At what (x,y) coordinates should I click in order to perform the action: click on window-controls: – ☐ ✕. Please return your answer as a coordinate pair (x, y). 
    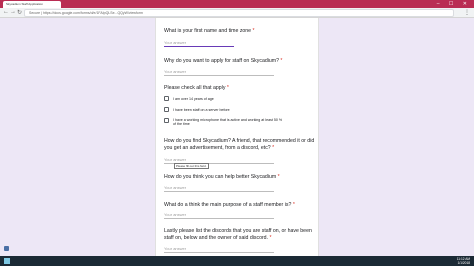
    Looking at the image, I should click on (454, 4).